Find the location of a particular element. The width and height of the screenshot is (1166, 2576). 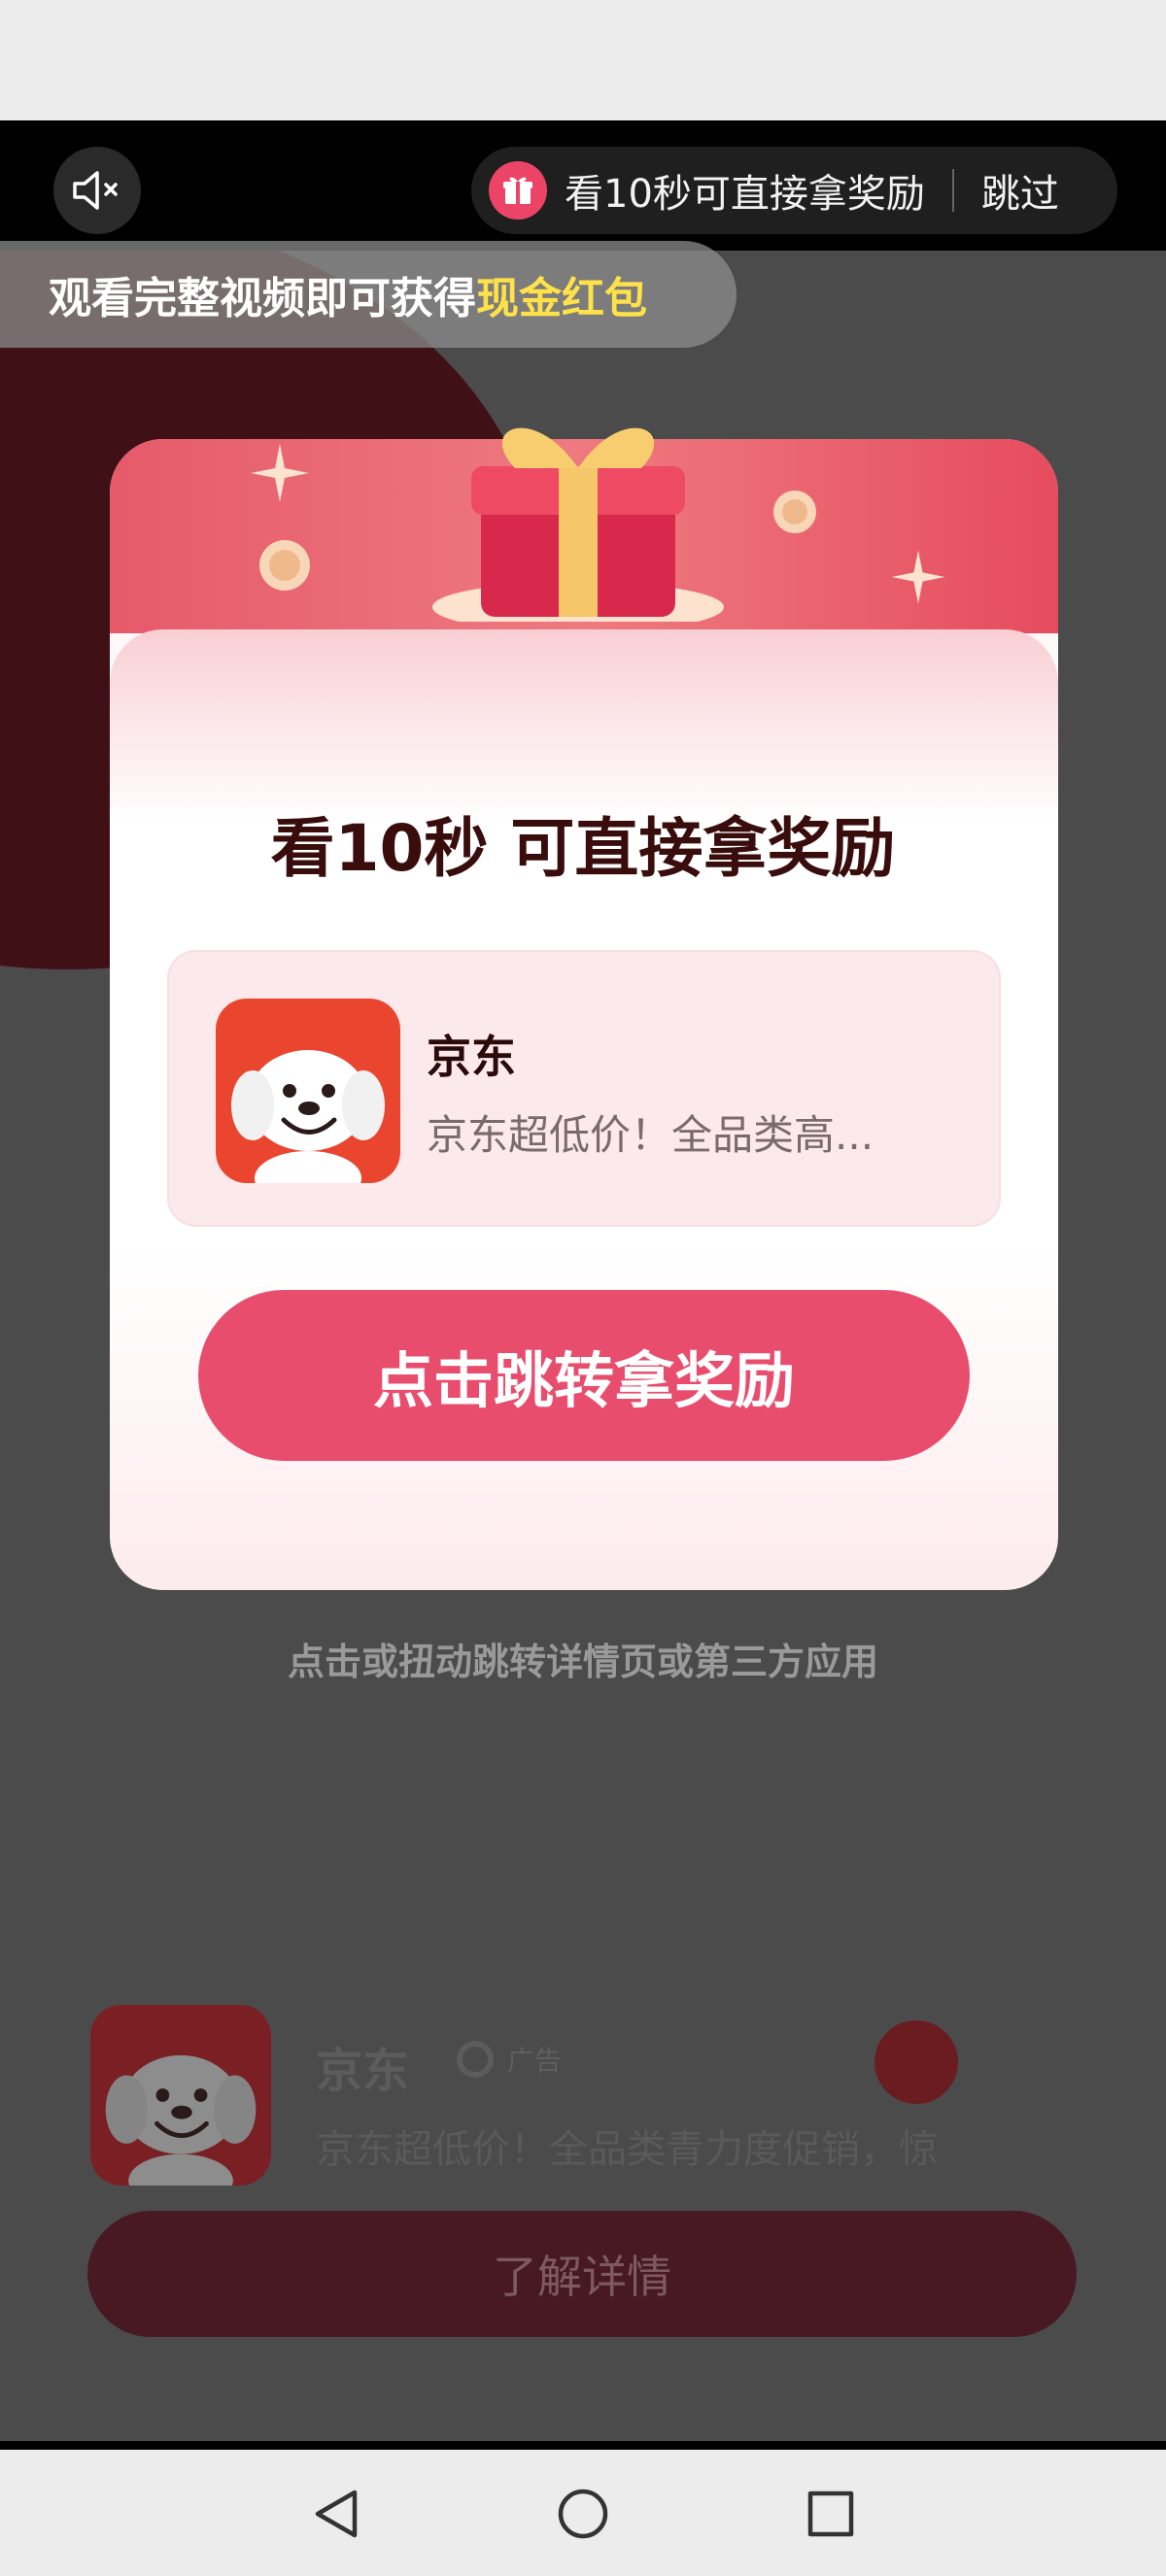

watch-full-video-banner: 观看完整视频即可获得 现金红包 is located at coordinates (368, 294).